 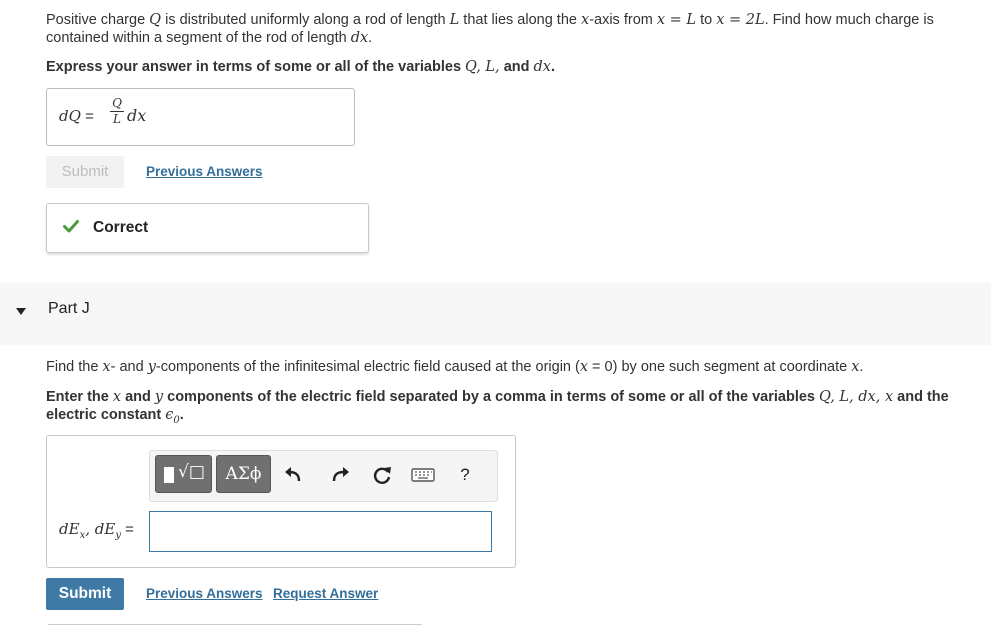 What do you see at coordinates (856, 397) in the screenshot?
I see `math-vars: Q, L, dx, x` at bounding box center [856, 397].